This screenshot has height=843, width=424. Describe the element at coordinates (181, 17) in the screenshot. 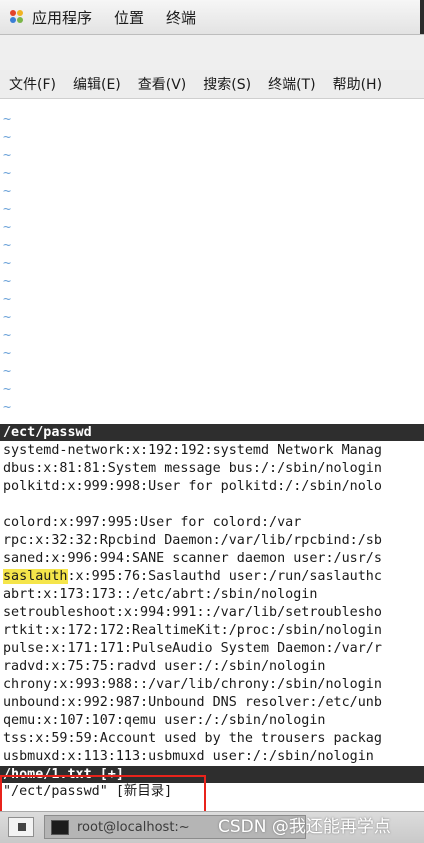

I see `terminal-app-menu: 终端` at that location.